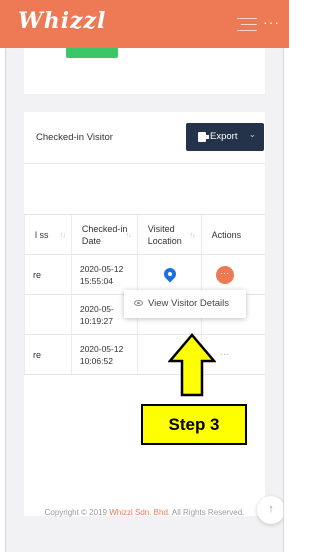 Image resolution: width=320 pixels, height=552 pixels. Describe the element at coordinates (271, 510) in the screenshot. I see `scroll-to-top-button: ↑` at that location.